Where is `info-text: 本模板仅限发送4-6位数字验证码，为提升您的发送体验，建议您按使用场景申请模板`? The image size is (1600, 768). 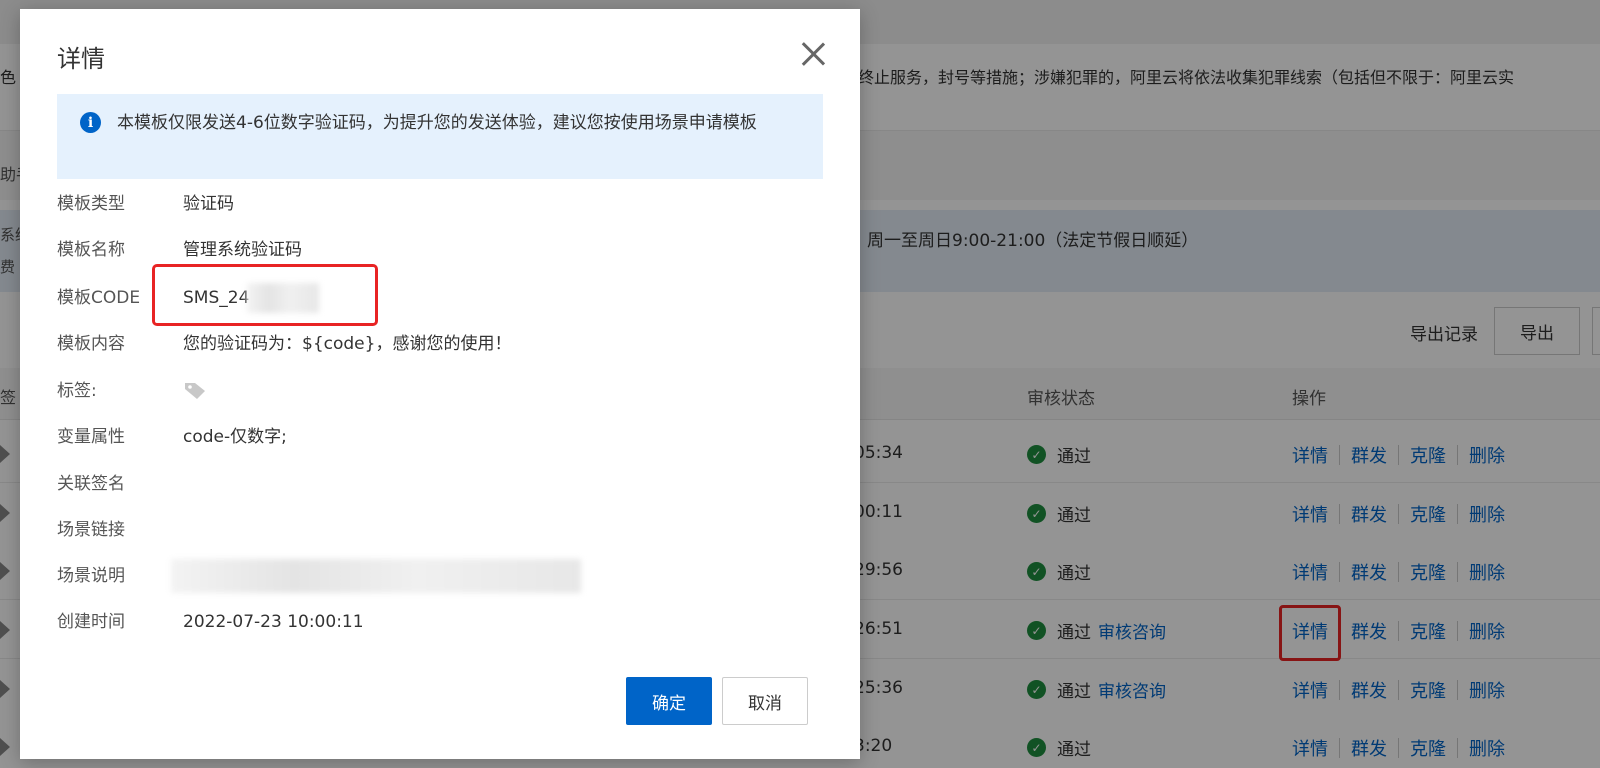
info-text: 本模板仅限发送4-6位数字验证码，为提升您的发送体验，建议您按使用场景申请模板 is located at coordinates (437, 123).